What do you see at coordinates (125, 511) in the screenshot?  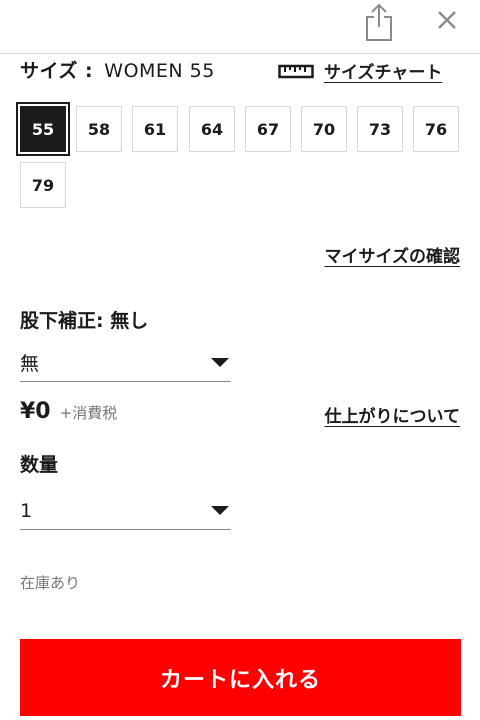 I see `quantity-select: 1` at bounding box center [125, 511].